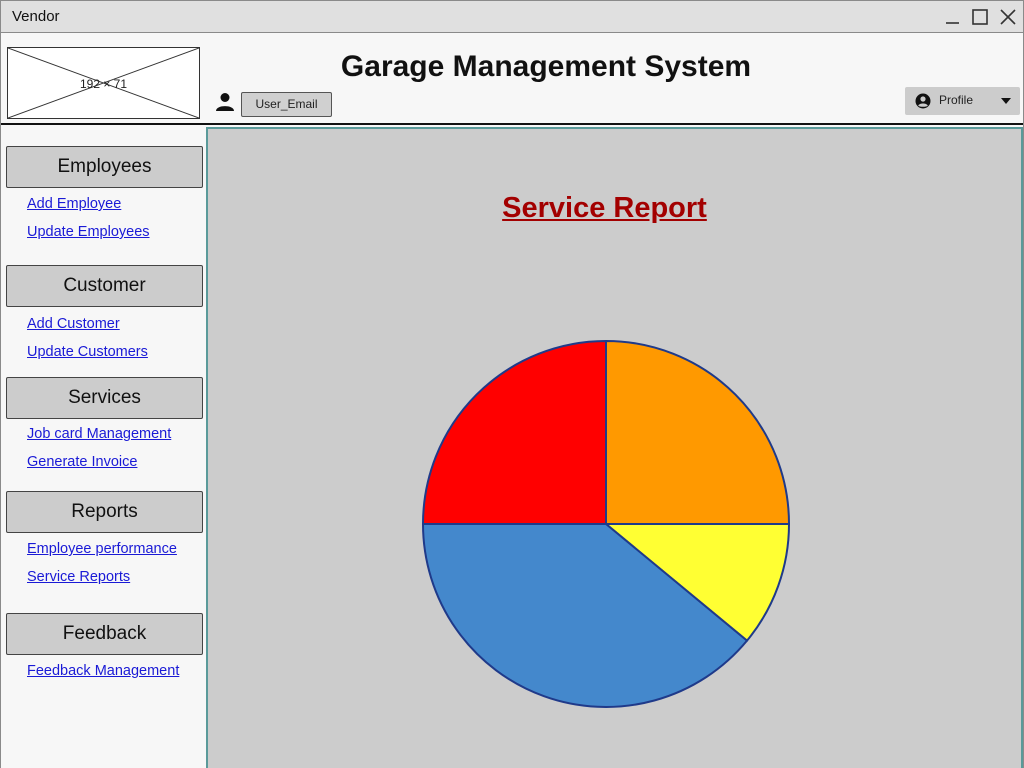 The width and height of the screenshot is (1024, 768). Describe the element at coordinates (104, 167) in the screenshot. I see `sidebar-section-employees: Employees` at that location.